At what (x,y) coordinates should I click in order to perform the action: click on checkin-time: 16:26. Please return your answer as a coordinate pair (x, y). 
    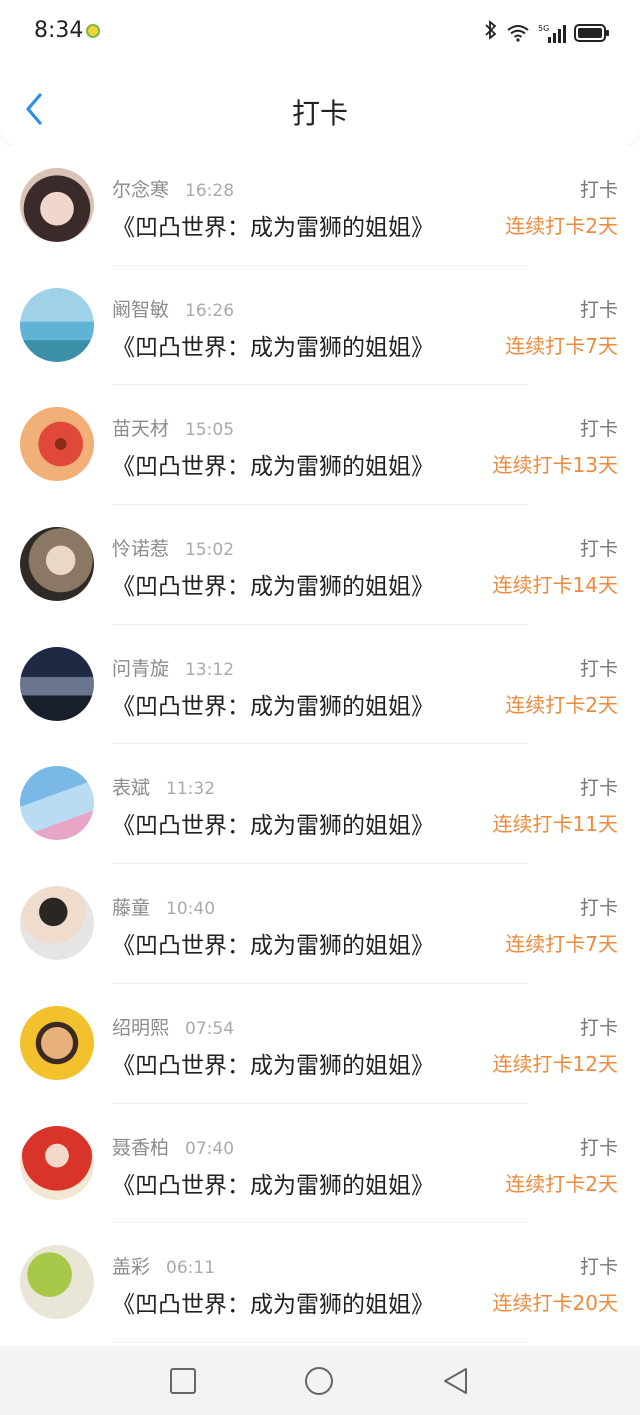
    Looking at the image, I should click on (210, 310).